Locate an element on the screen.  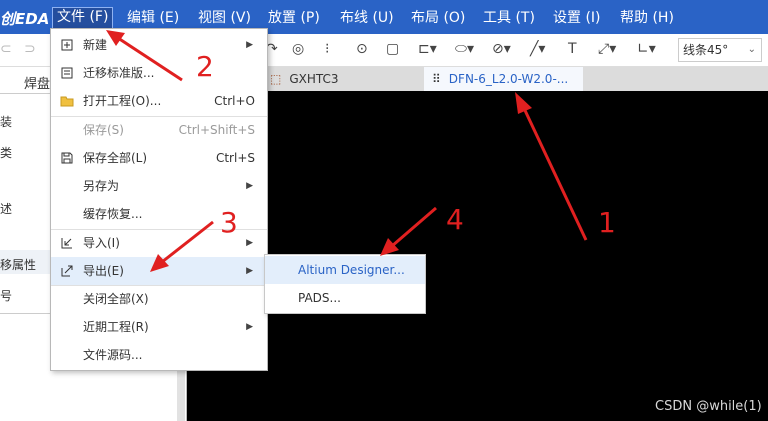
annotation-label-2: 2 is located at coordinates (205, 66).